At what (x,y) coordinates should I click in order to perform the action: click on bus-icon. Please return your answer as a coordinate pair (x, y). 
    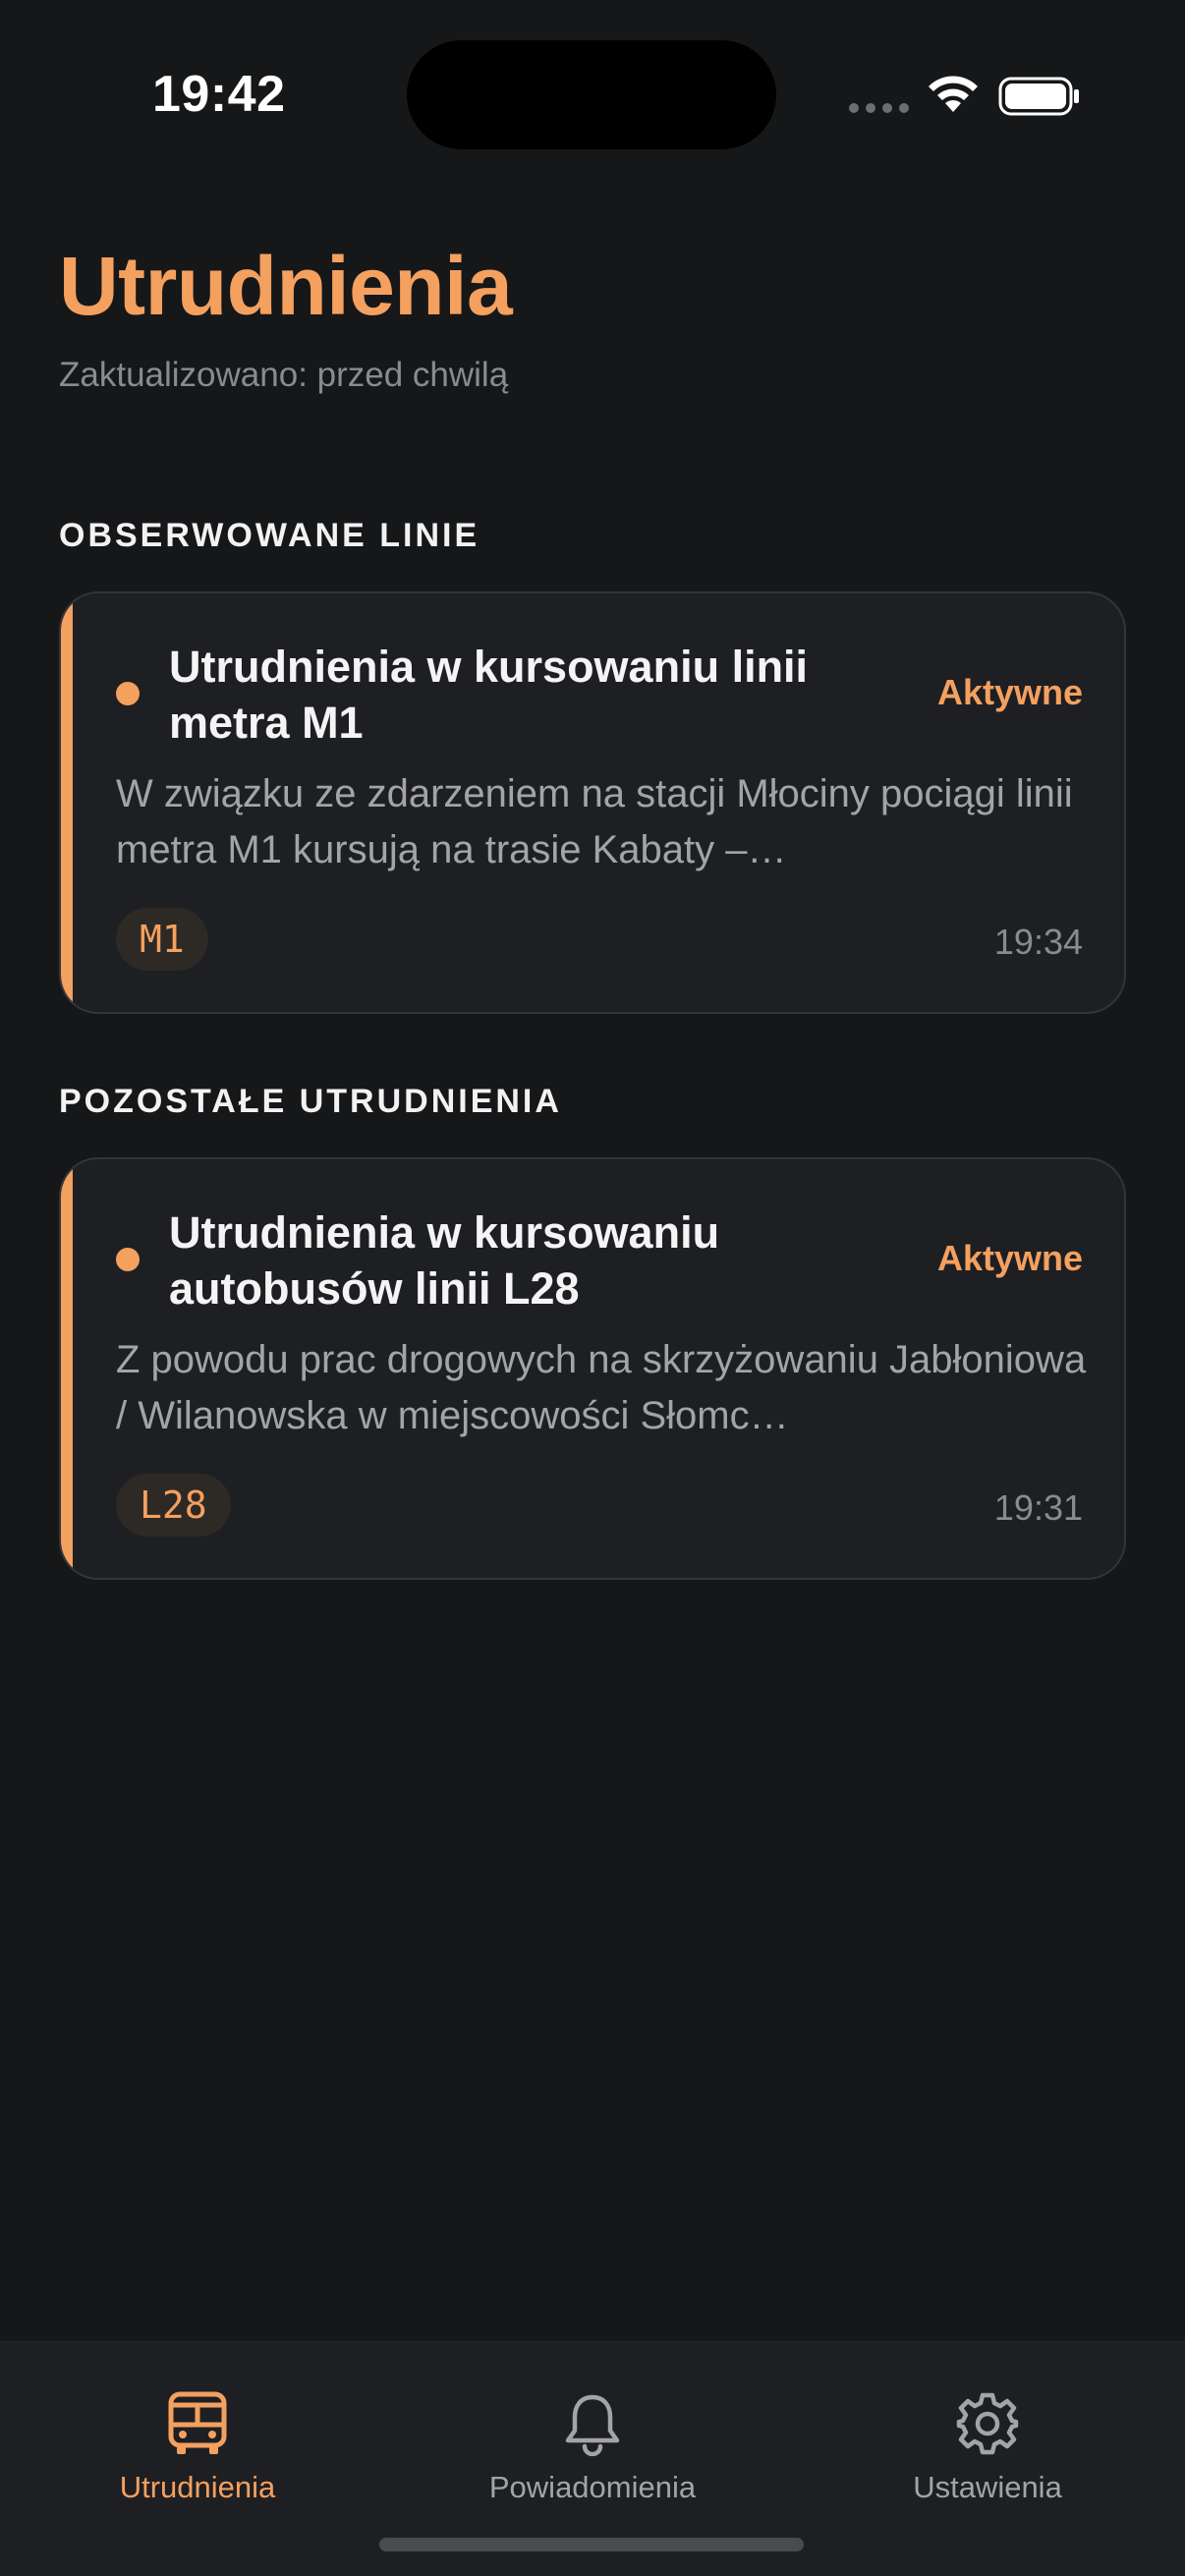
    Looking at the image, I should click on (198, 2422).